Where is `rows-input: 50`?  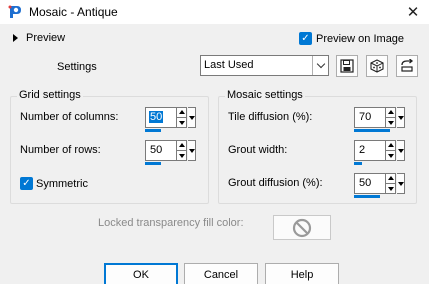 rows-input: 50 is located at coordinates (160, 150).